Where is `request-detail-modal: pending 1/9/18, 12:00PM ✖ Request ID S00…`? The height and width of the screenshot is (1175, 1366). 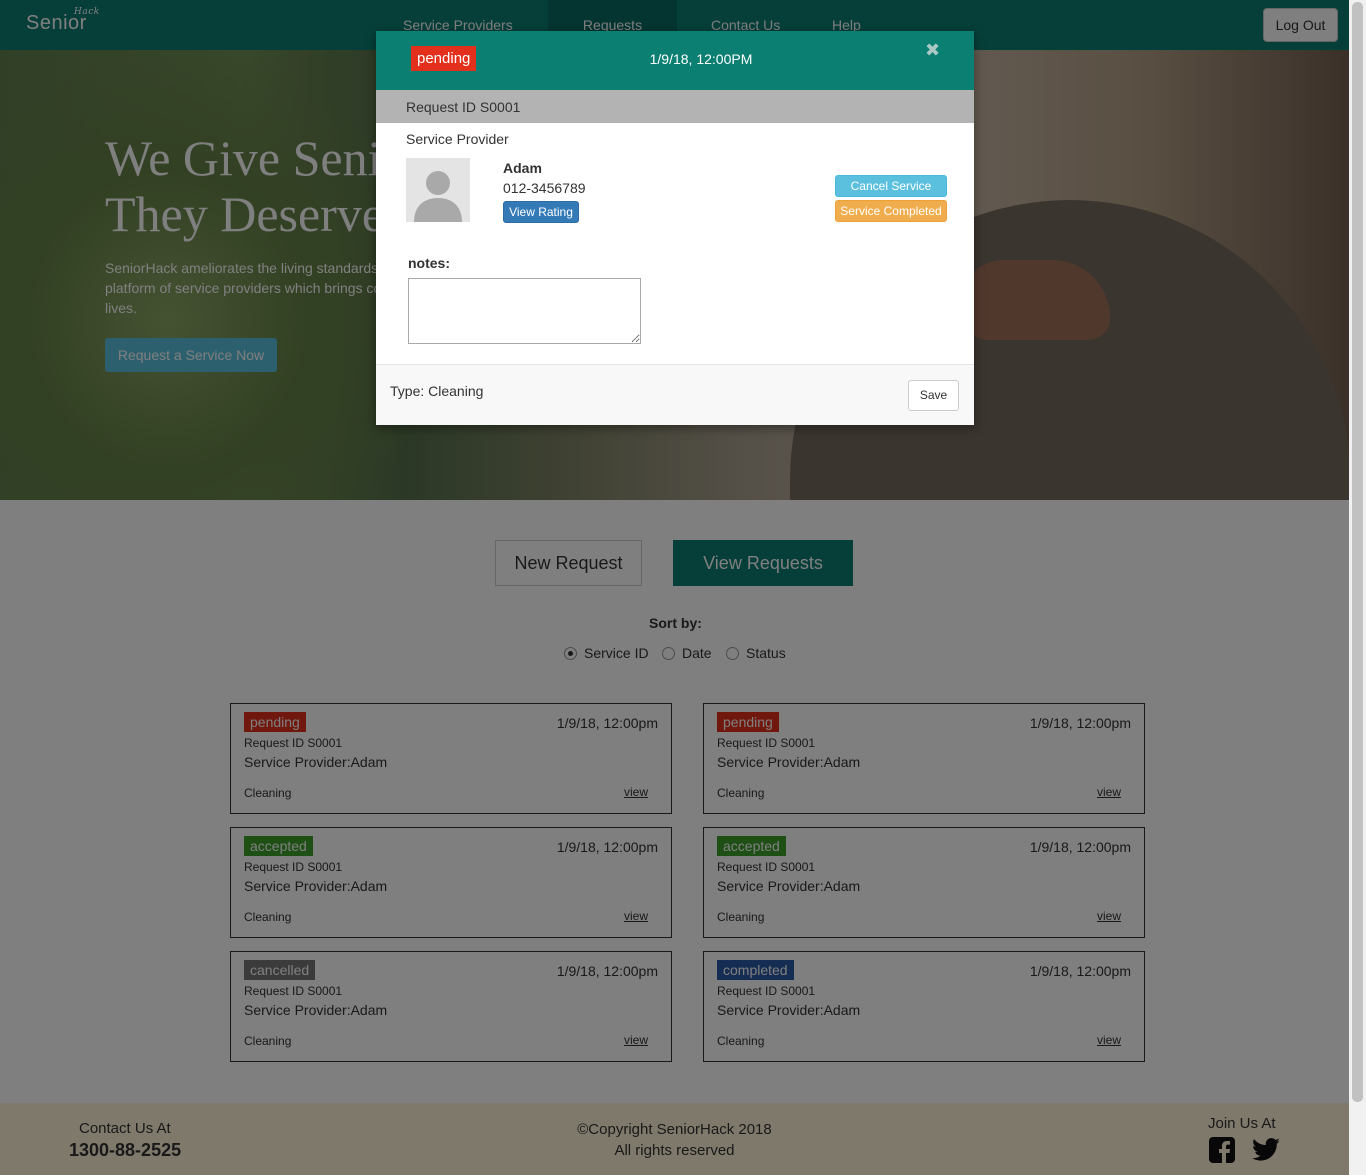
request-detail-modal: pending 1/9/18, 12:00PM ✖ Request ID S00… is located at coordinates (675, 228).